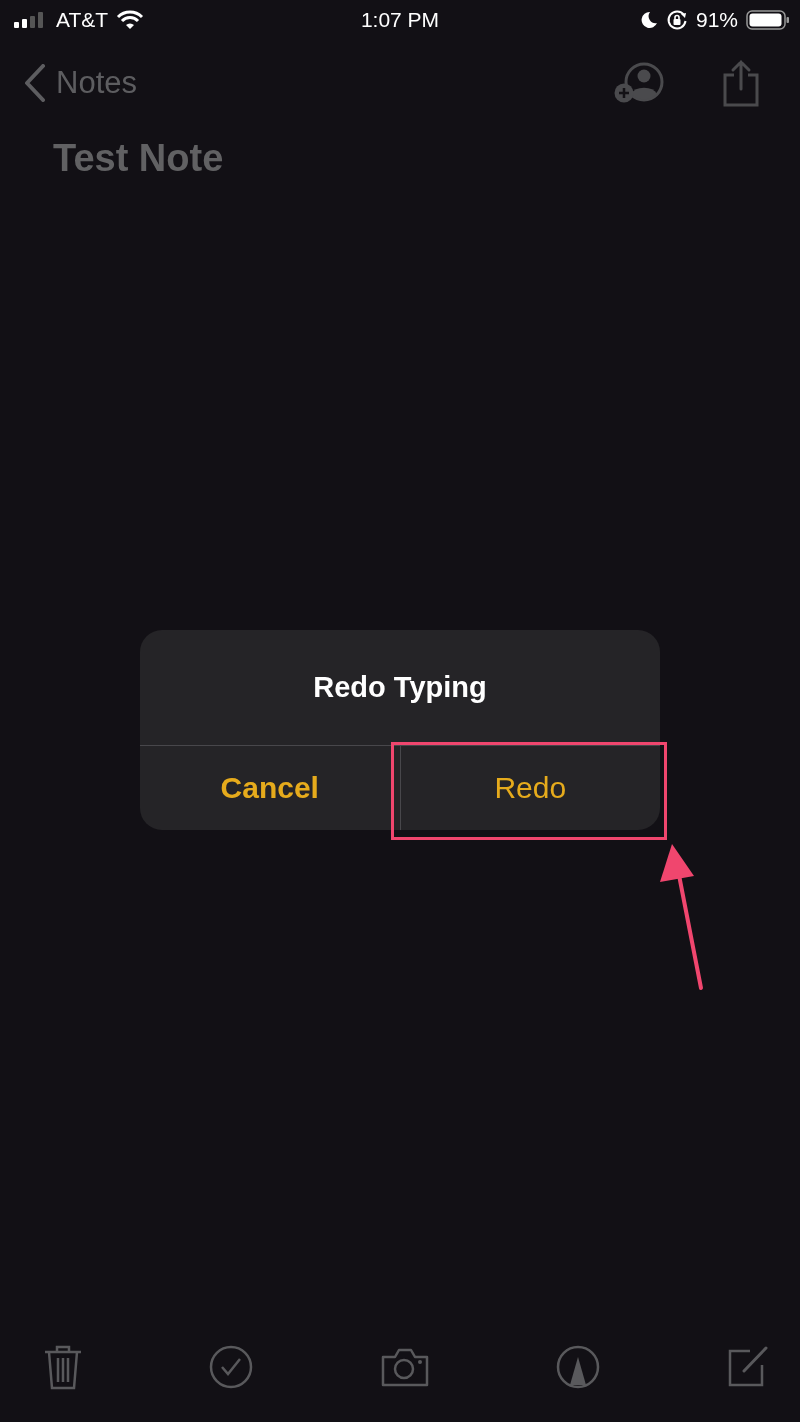 This screenshot has height=1422, width=800. What do you see at coordinates (404, 1367) in the screenshot?
I see `camera-icon` at bounding box center [404, 1367].